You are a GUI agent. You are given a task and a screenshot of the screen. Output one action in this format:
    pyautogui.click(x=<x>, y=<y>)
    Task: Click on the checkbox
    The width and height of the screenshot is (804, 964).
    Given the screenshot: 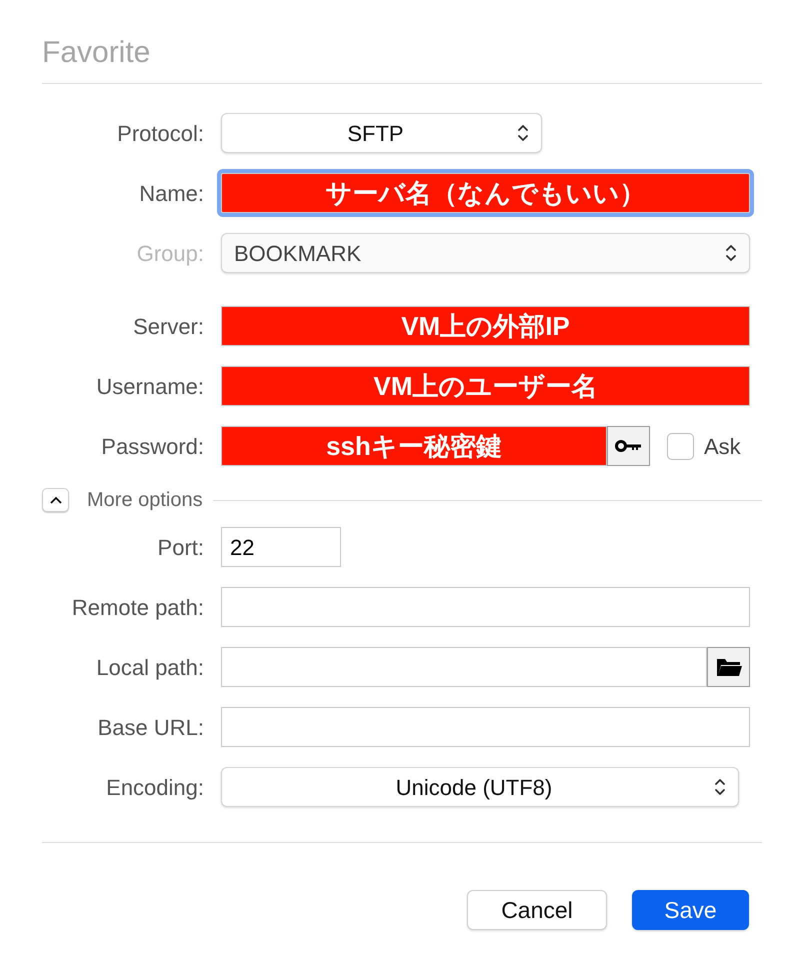 What is the action you would take?
    pyautogui.click(x=680, y=446)
    